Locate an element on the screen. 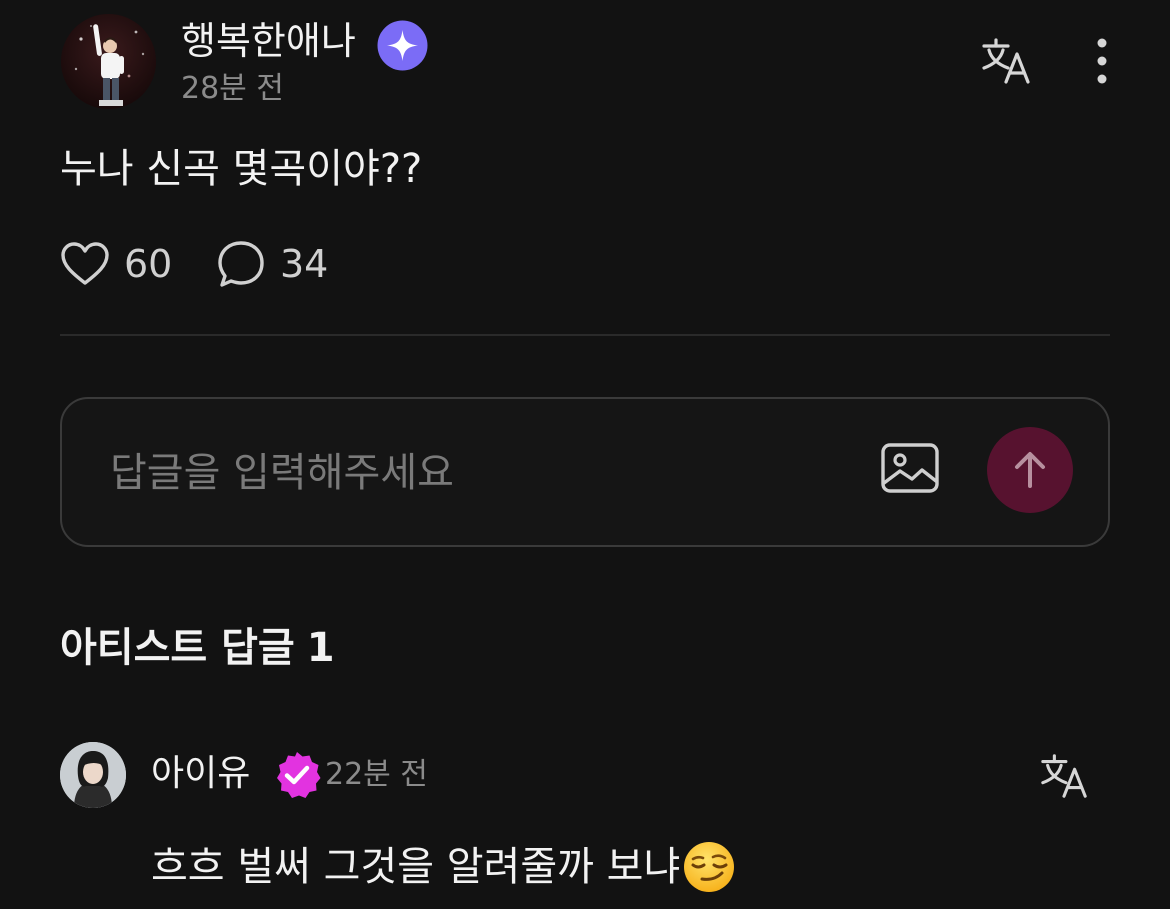 The image size is (1170, 909). author-name: 행복한애나 is located at coordinates (268, 41).